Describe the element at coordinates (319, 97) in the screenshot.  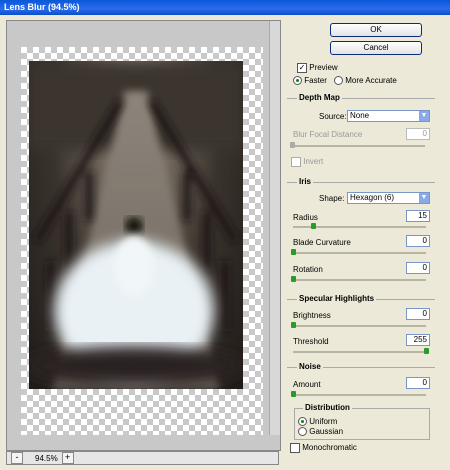
I see `depth-map-title: Depth Map` at that location.